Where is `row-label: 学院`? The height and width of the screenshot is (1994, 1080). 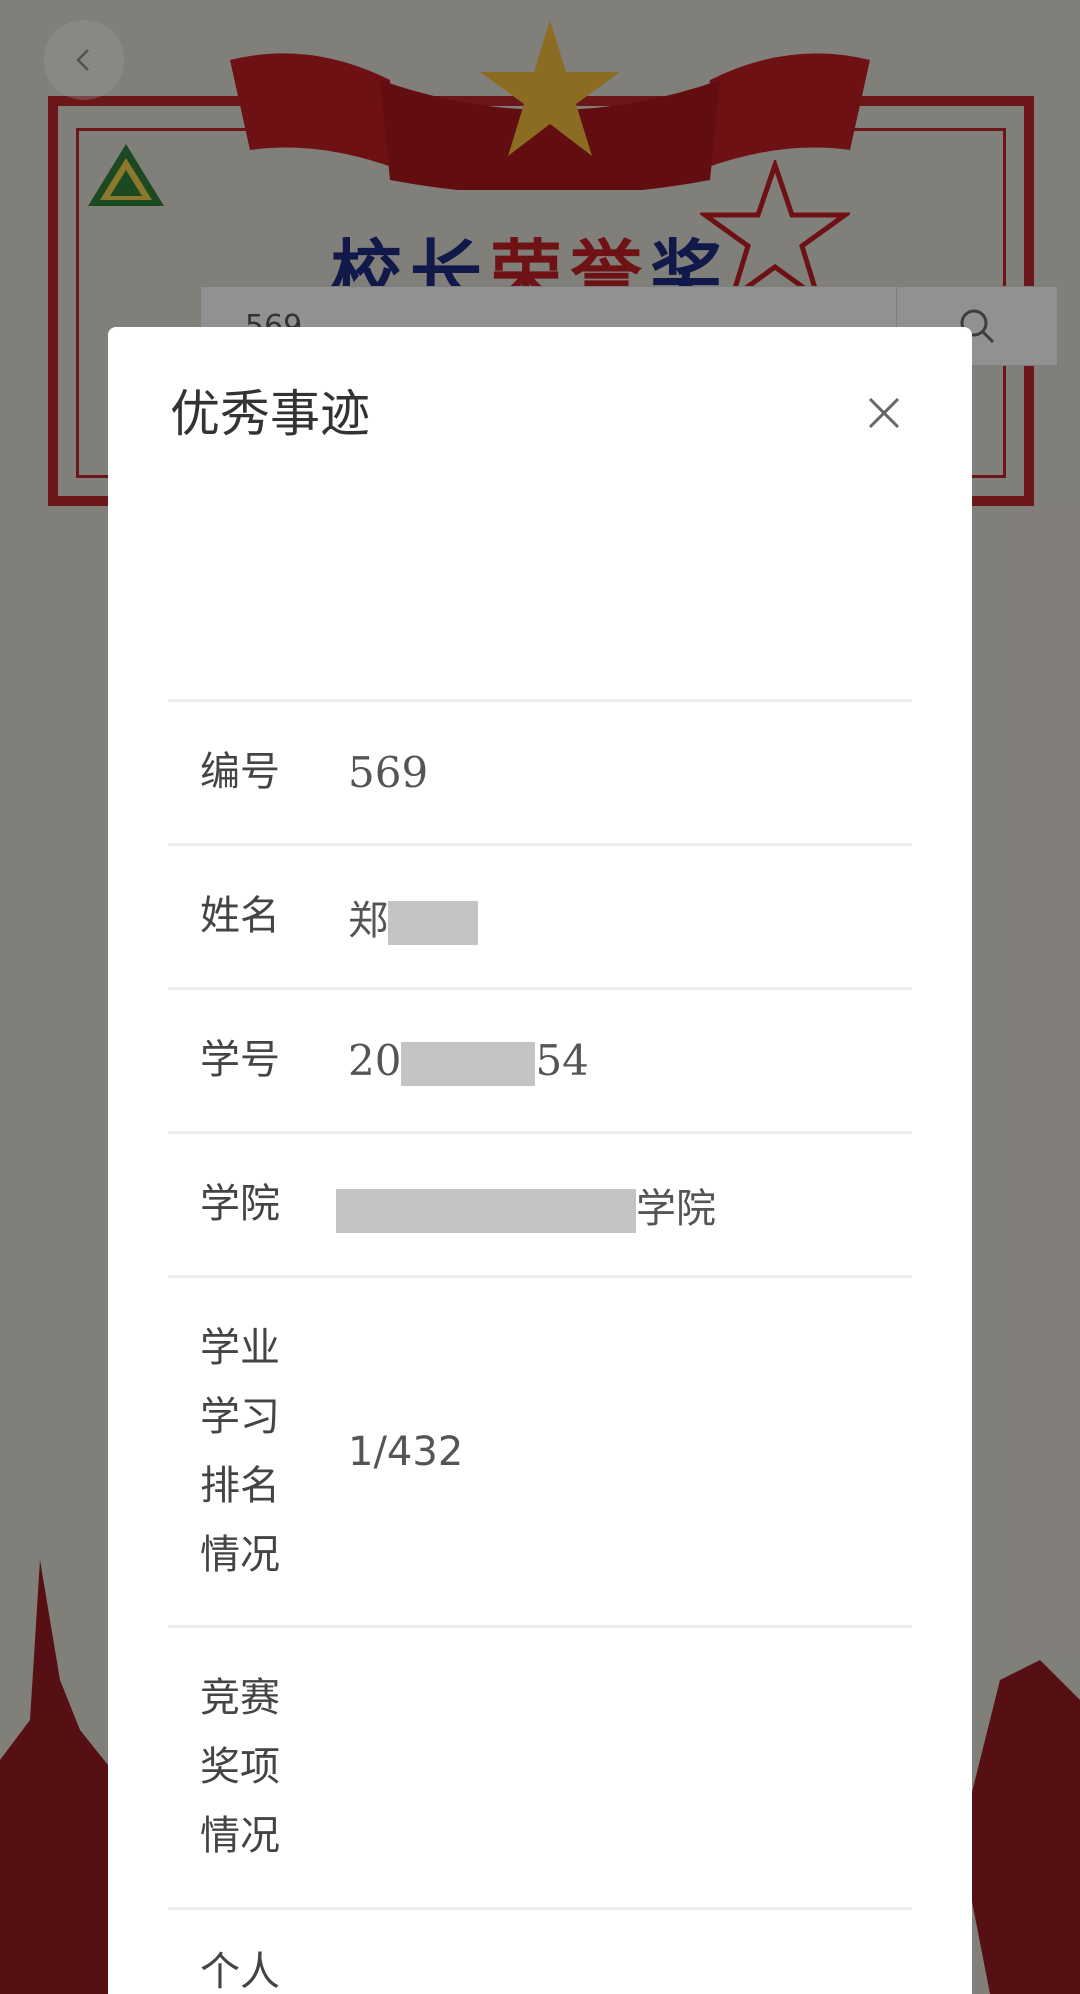 row-label: 学院 is located at coordinates (240, 1204).